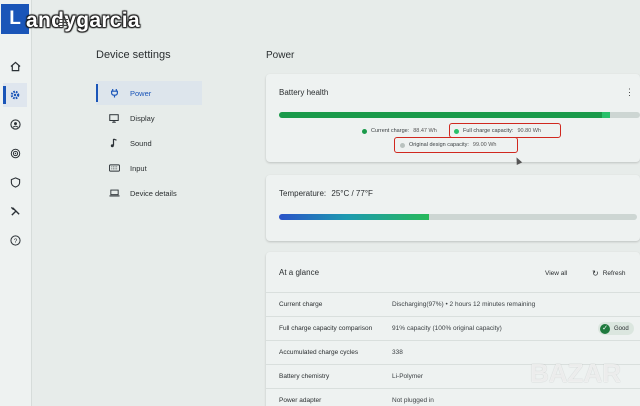 The width and height of the screenshot is (640, 406). I want to click on home-icon, so click(15, 66).